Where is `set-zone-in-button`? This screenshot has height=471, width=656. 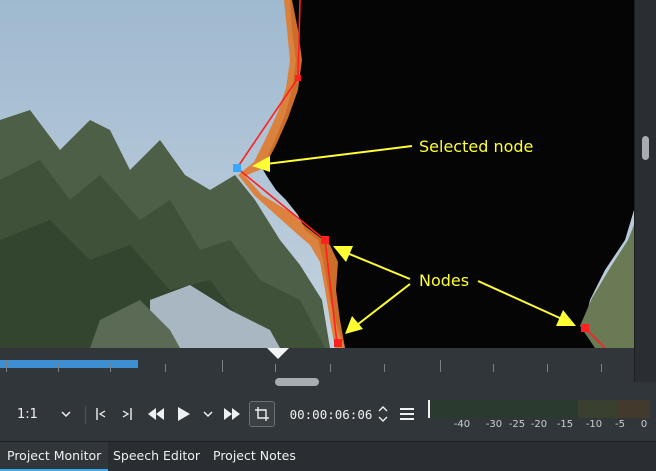
set-zone-in-button is located at coordinates (101, 414).